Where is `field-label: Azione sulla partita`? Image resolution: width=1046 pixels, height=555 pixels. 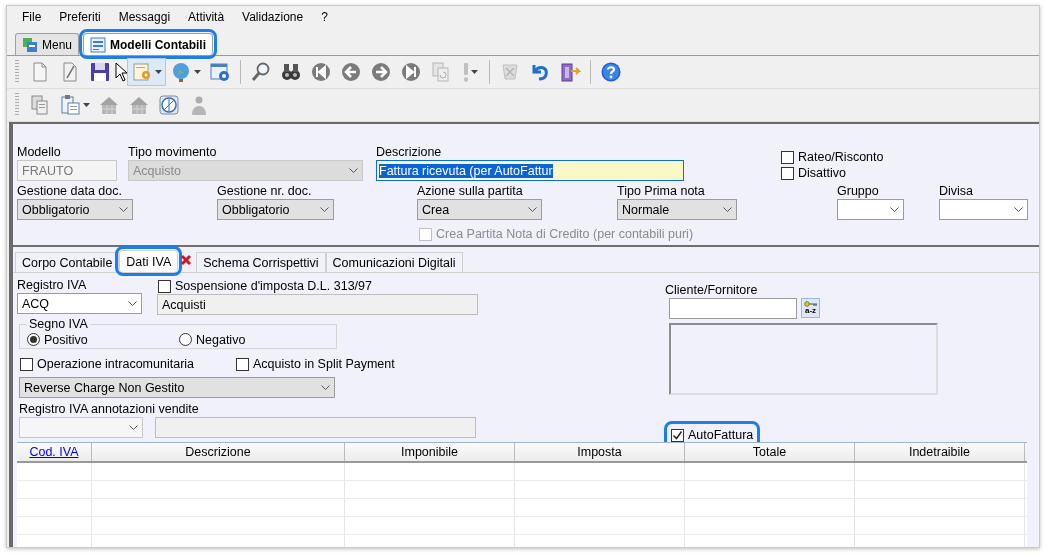
field-label: Azione sulla partita is located at coordinates (470, 191).